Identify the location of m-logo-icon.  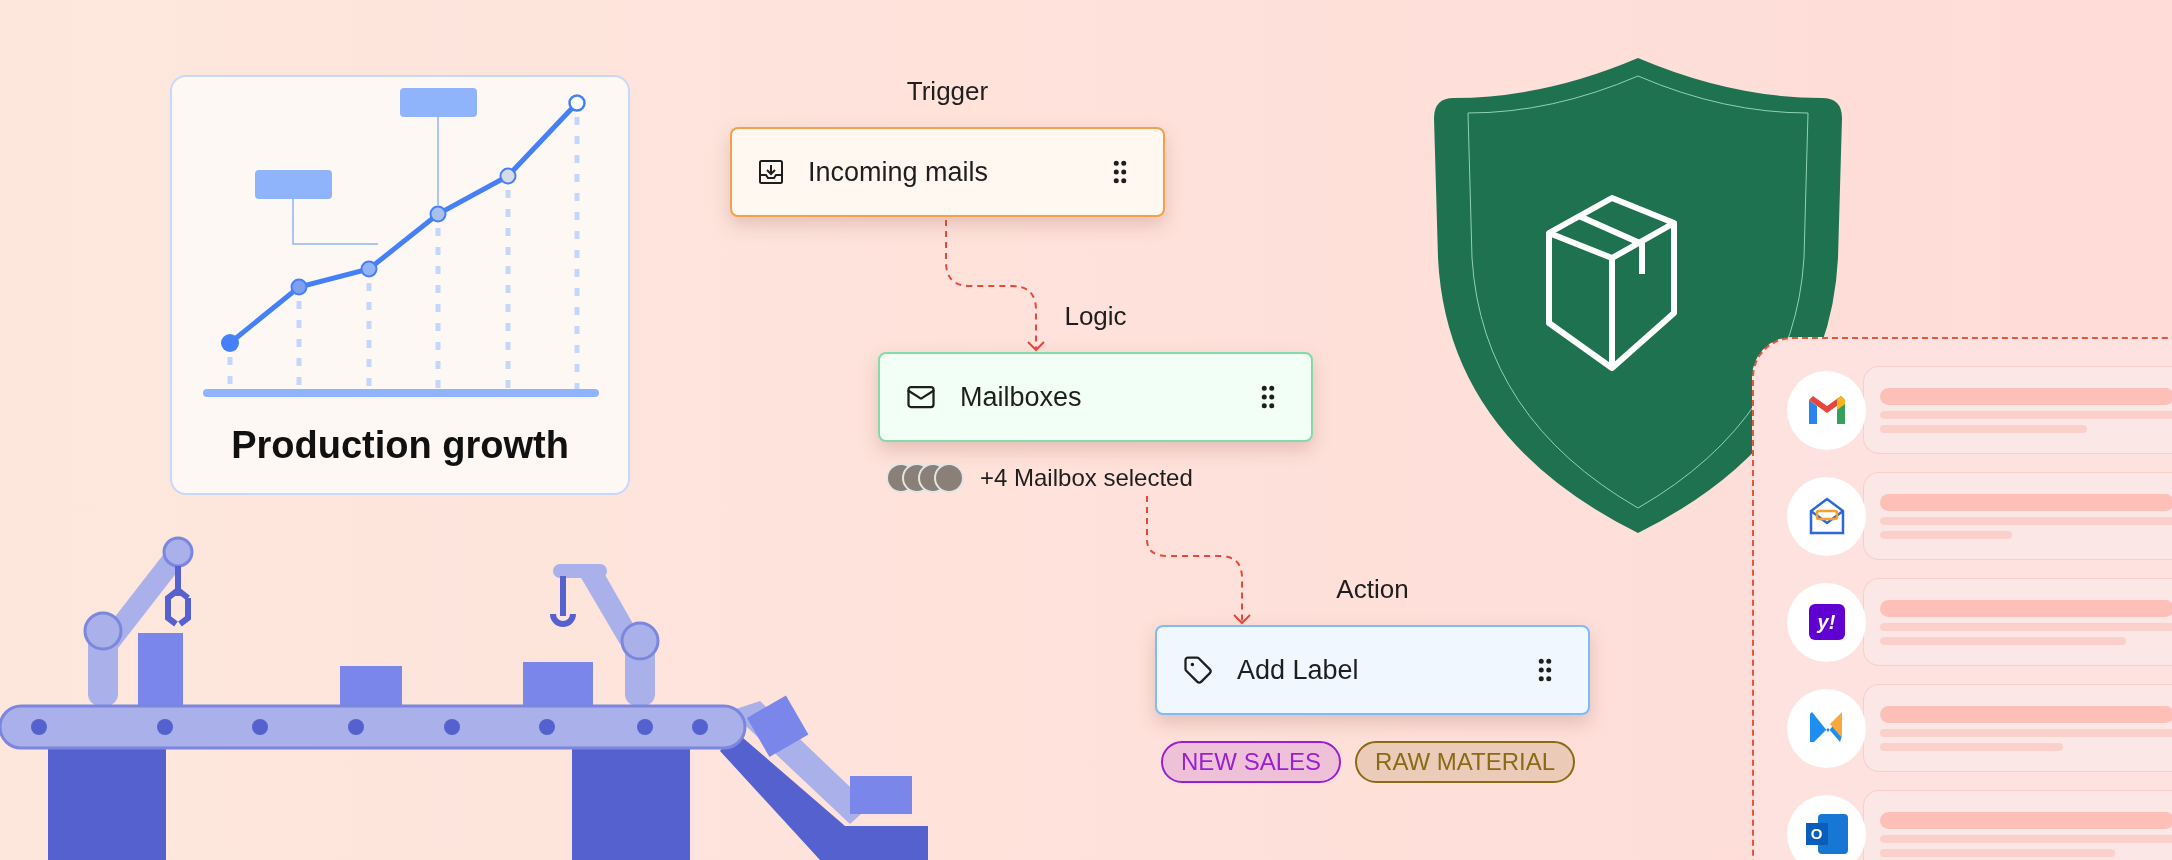
(1826, 410).